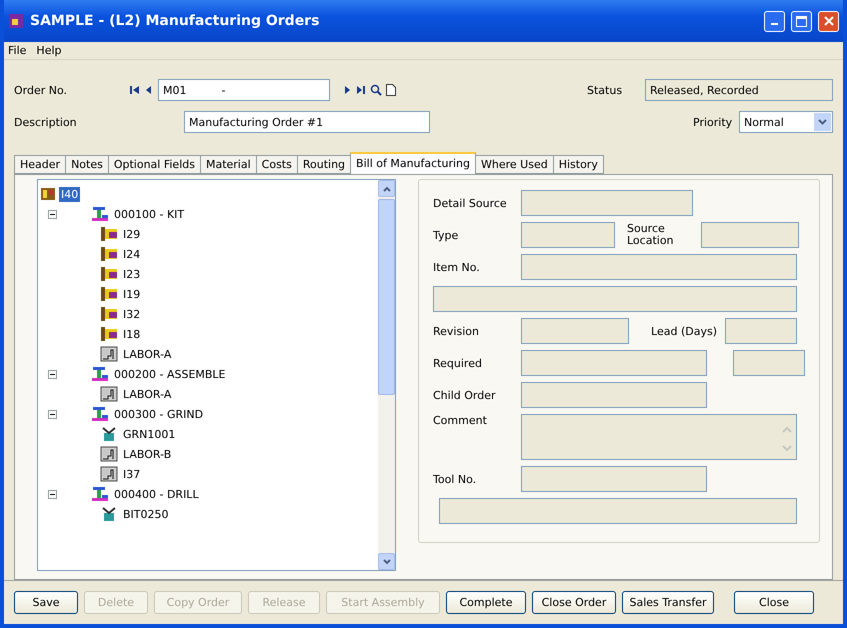 The height and width of the screenshot is (628, 847). I want to click on lead-days-field, so click(761, 331).